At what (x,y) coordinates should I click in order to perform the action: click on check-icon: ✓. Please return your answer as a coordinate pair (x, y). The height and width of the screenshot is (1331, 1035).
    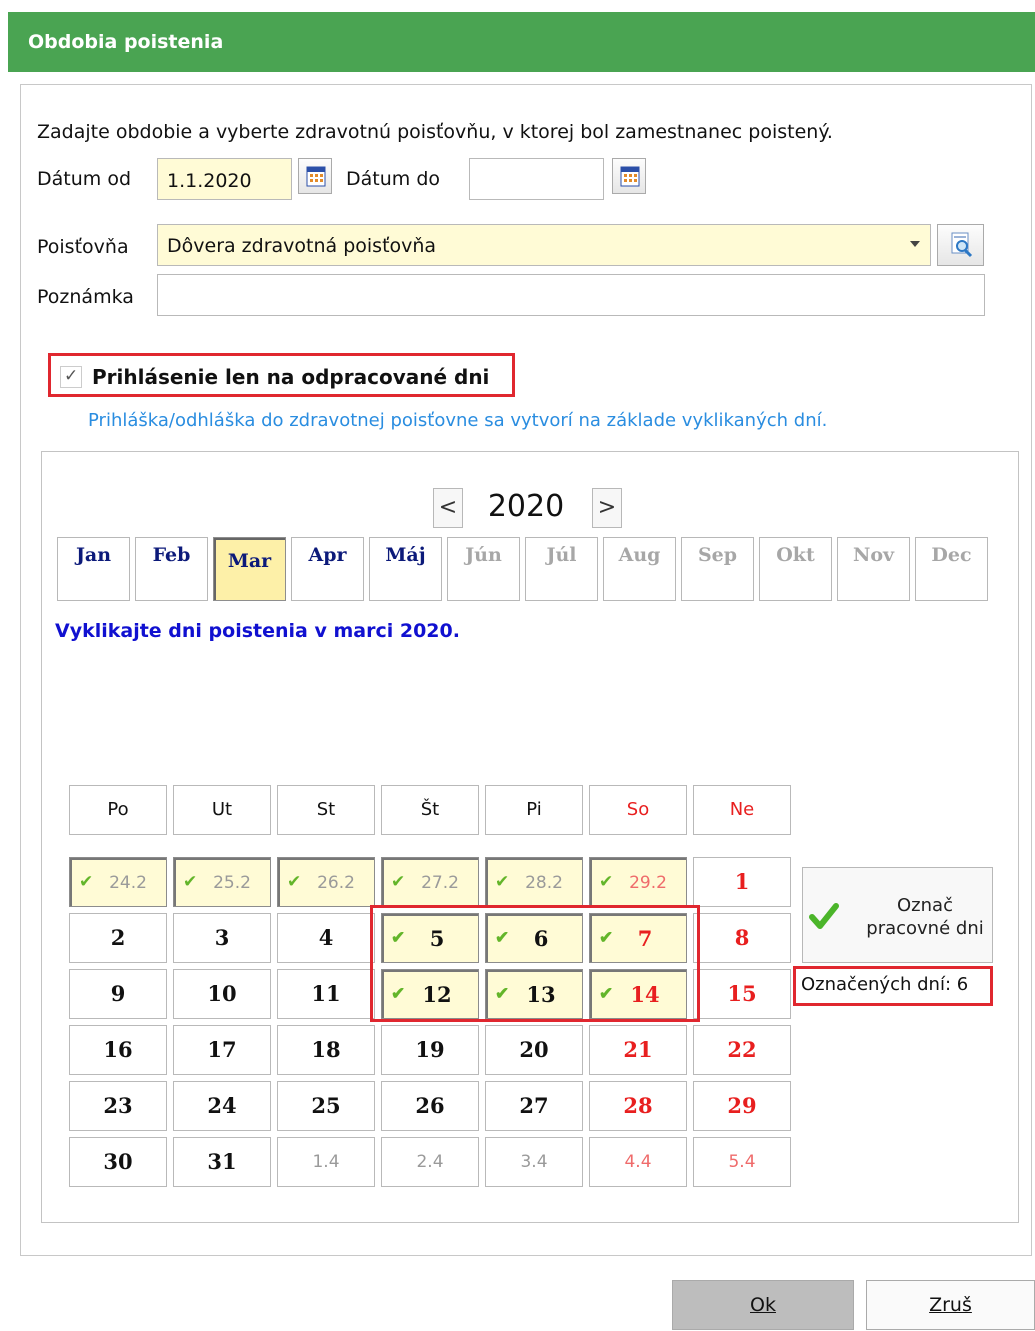
    Looking at the image, I should click on (71, 376).